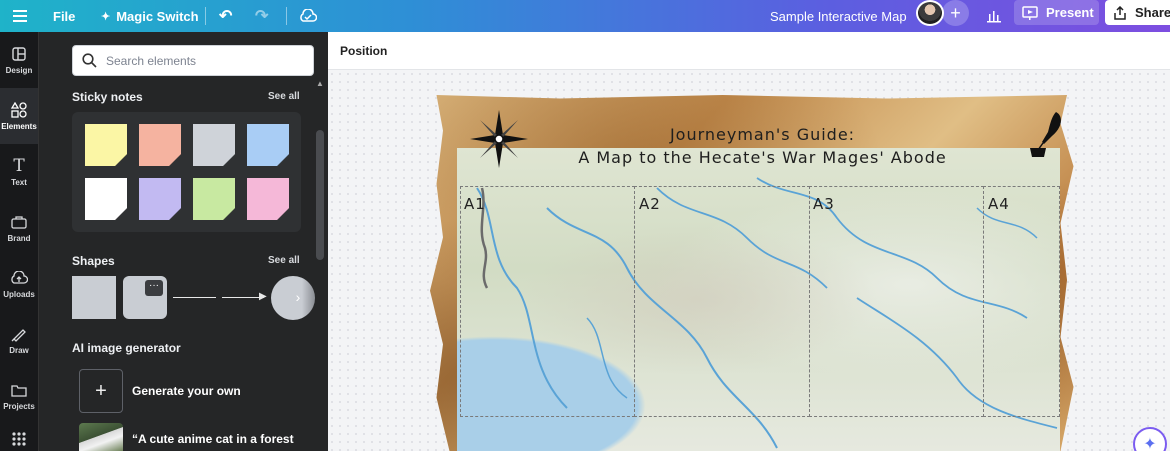 The height and width of the screenshot is (451, 1170). What do you see at coordinates (154, 288) in the screenshot?
I see `more-options-icon: ···` at bounding box center [154, 288].